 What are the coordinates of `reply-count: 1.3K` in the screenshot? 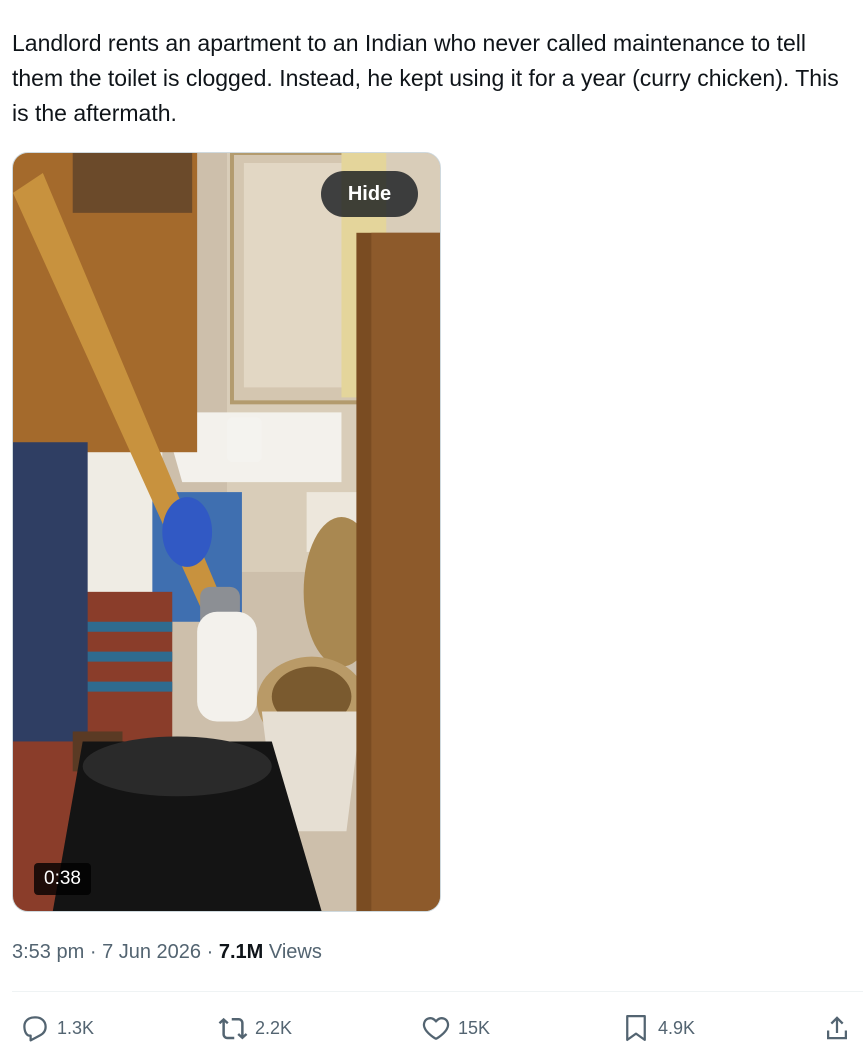 It's located at (76, 1027).